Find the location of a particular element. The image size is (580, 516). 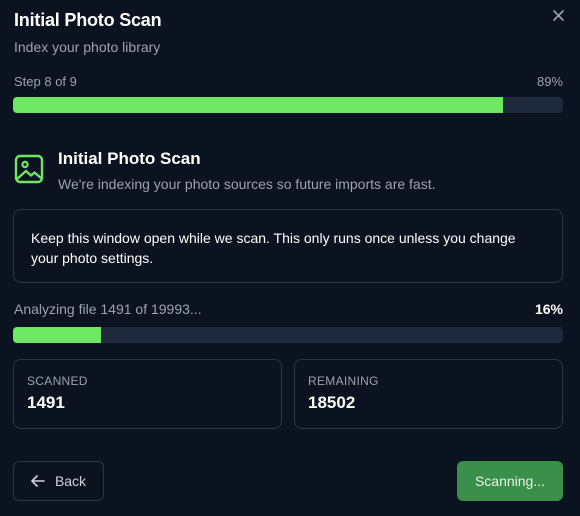

scan-percent: 16% is located at coordinates (548, 309).